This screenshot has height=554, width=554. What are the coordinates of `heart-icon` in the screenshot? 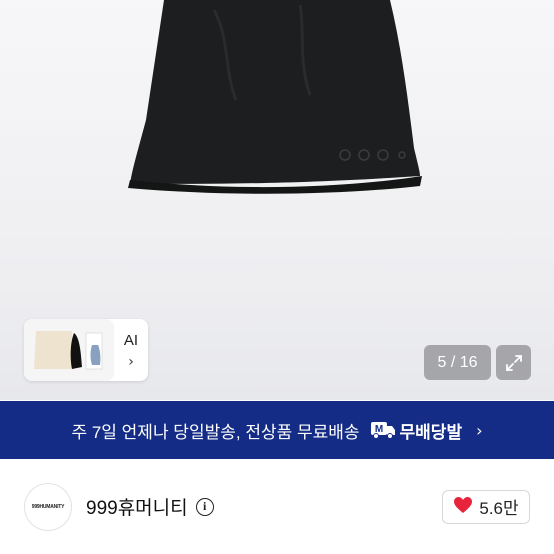 It's located at (463, 507).